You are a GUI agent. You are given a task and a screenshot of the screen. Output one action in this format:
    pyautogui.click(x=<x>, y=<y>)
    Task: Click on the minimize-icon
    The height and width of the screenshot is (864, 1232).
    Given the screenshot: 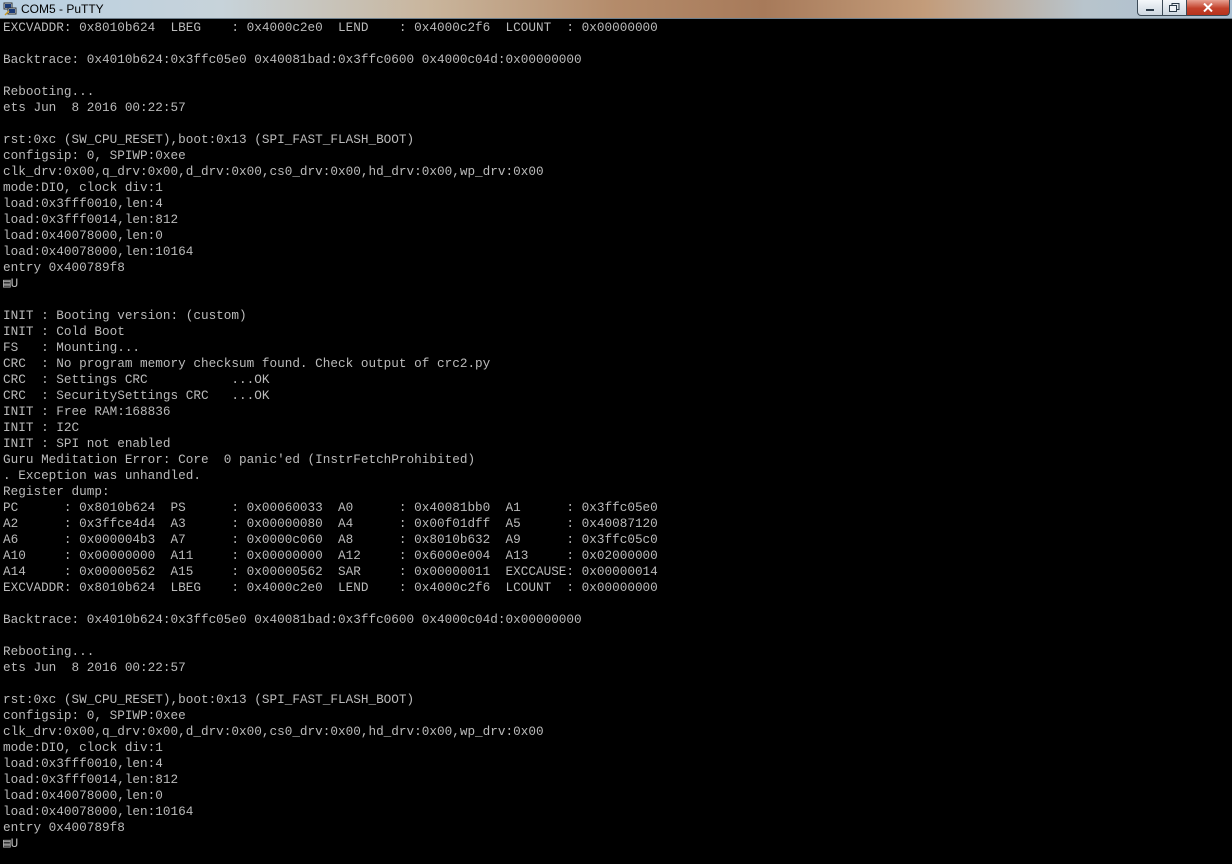 What is the action you would take?
    pyautogui.click(x=1150, y=8)
    